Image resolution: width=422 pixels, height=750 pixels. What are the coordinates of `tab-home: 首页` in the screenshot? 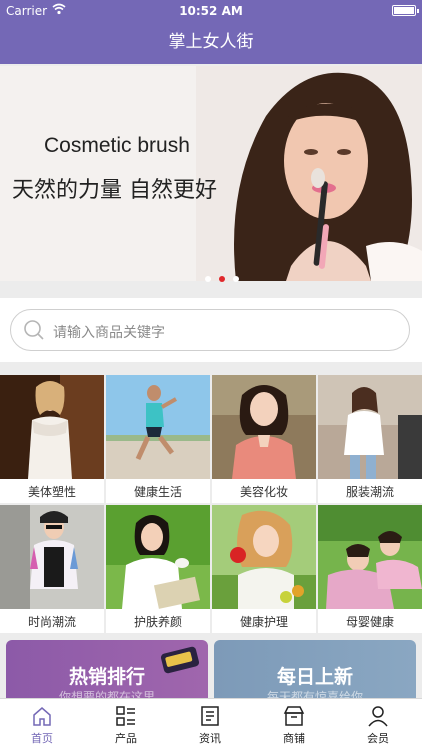 It's located at (42, 724).